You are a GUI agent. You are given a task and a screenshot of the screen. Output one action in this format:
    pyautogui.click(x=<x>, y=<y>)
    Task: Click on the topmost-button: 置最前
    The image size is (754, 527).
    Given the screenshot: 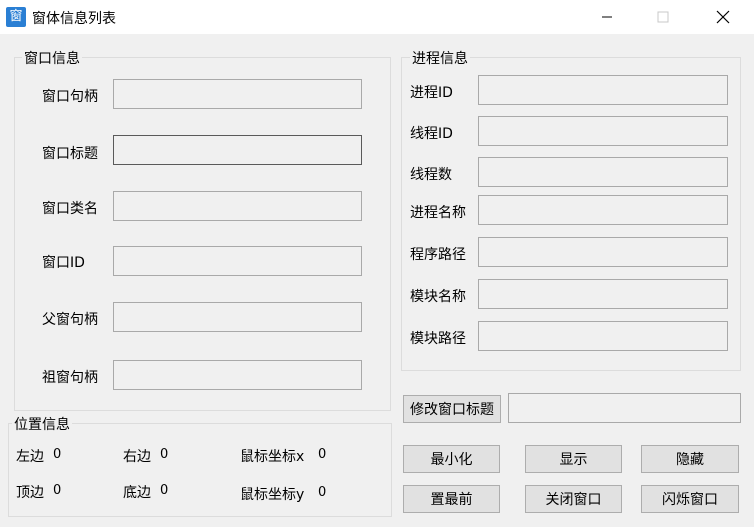 What is the action you would take?
    pyautogui.click(x=451, y=499)
    